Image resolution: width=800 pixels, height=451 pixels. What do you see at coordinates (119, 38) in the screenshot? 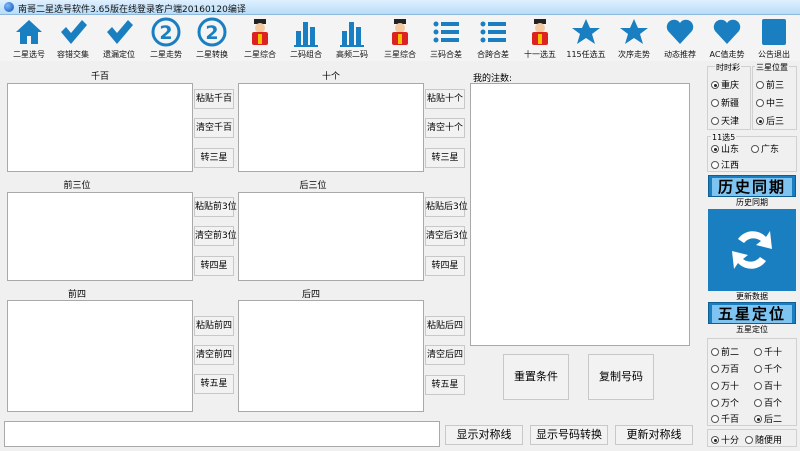
I see `toolbar-button-3: 遗漏定位` at bounding box center [119, 38].